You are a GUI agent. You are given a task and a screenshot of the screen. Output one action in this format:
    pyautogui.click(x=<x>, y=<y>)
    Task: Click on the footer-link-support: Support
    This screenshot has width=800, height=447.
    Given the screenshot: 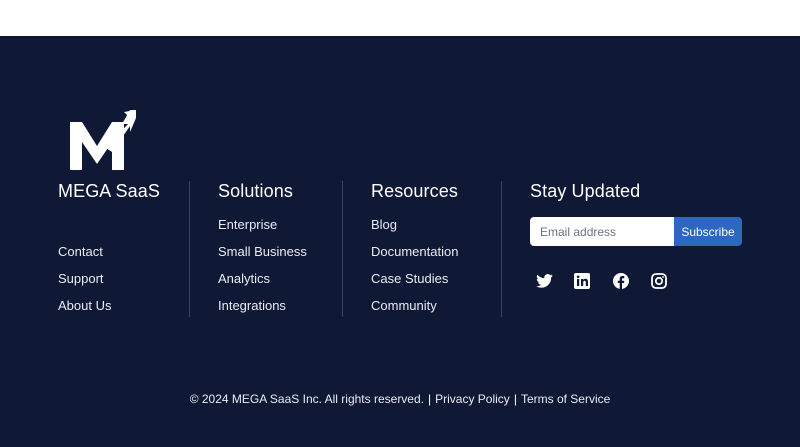 What is the action you would take?
    pyautogui.click(x=81, y=278)
    